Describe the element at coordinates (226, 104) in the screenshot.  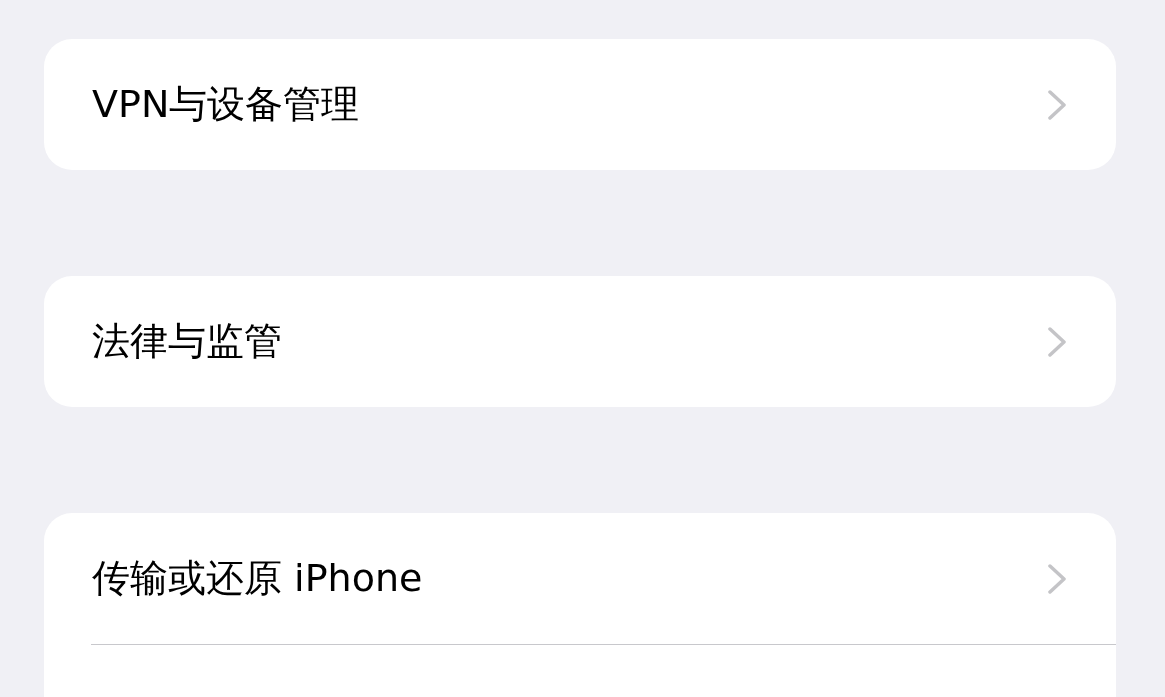
I see `row-label: VPN与设备管理` at that location.